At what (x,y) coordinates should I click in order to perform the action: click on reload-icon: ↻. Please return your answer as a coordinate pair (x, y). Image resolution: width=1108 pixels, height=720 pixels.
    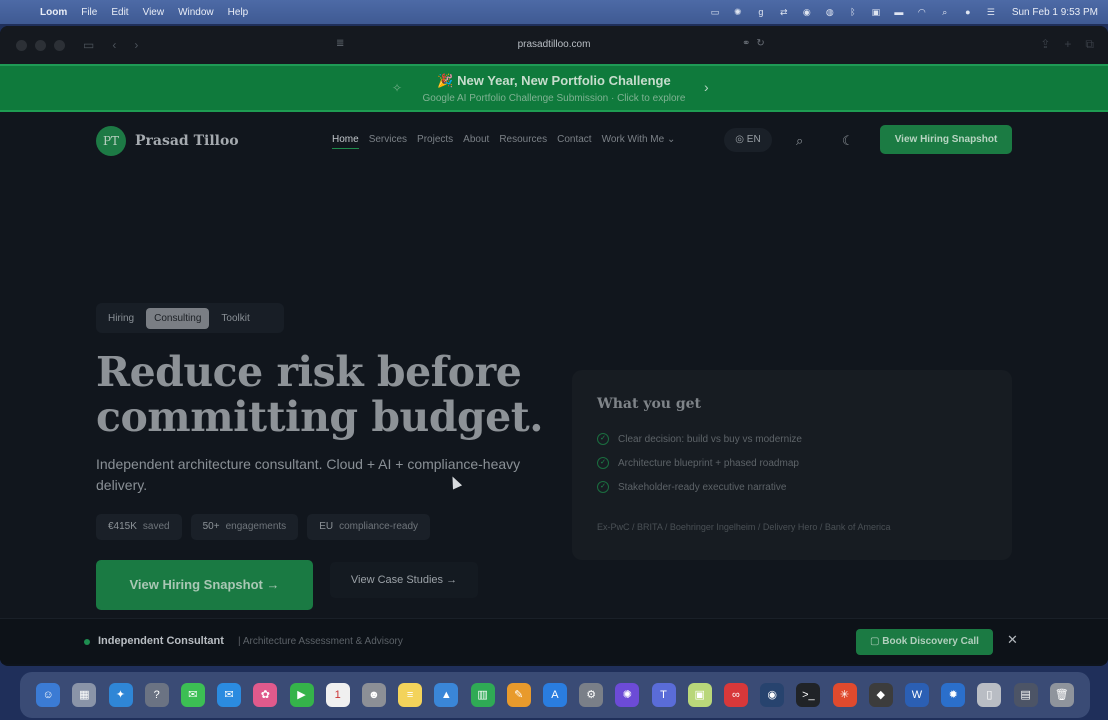
    Looking at the image, I should click on (760, 43).